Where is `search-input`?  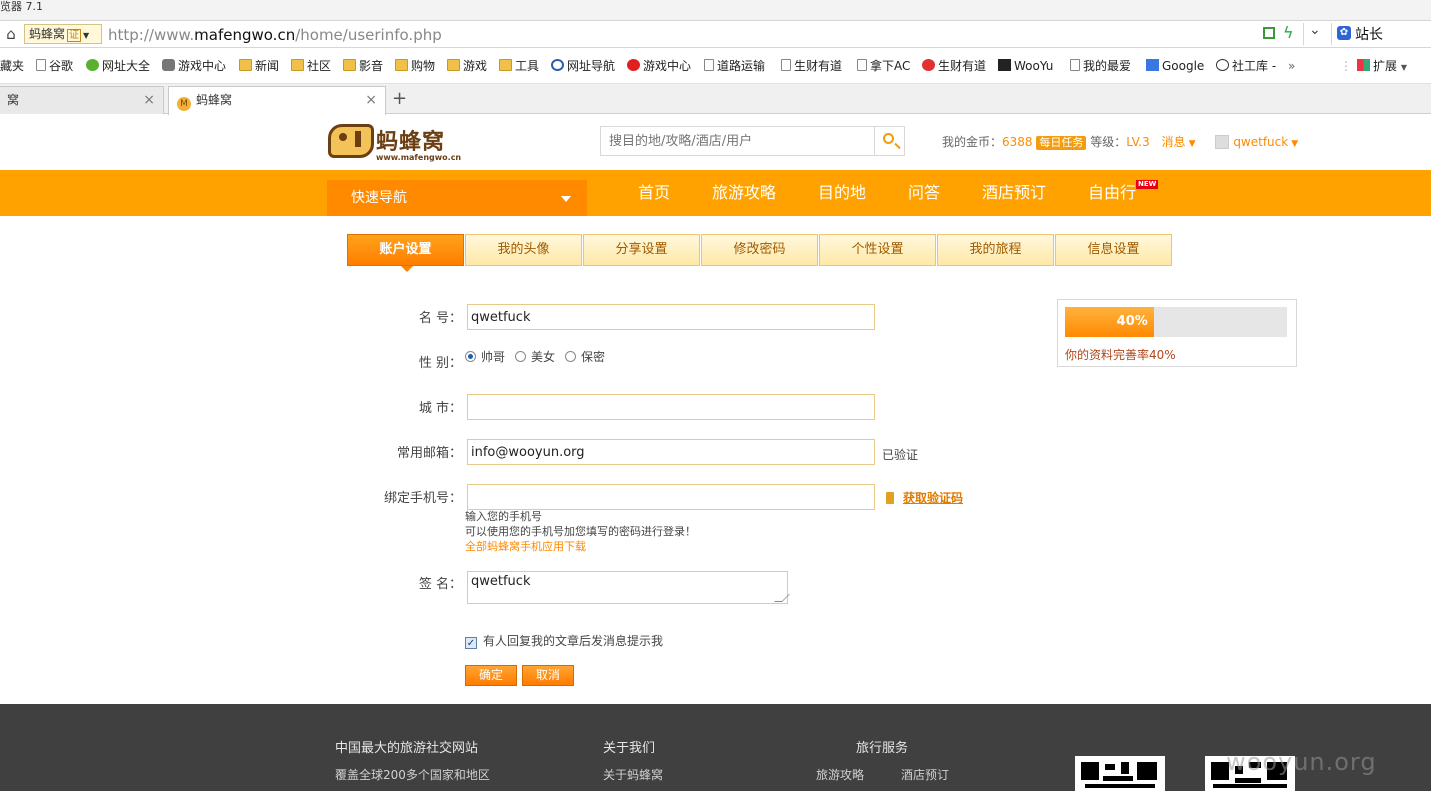 search-input is located at coordinates (737, 141).